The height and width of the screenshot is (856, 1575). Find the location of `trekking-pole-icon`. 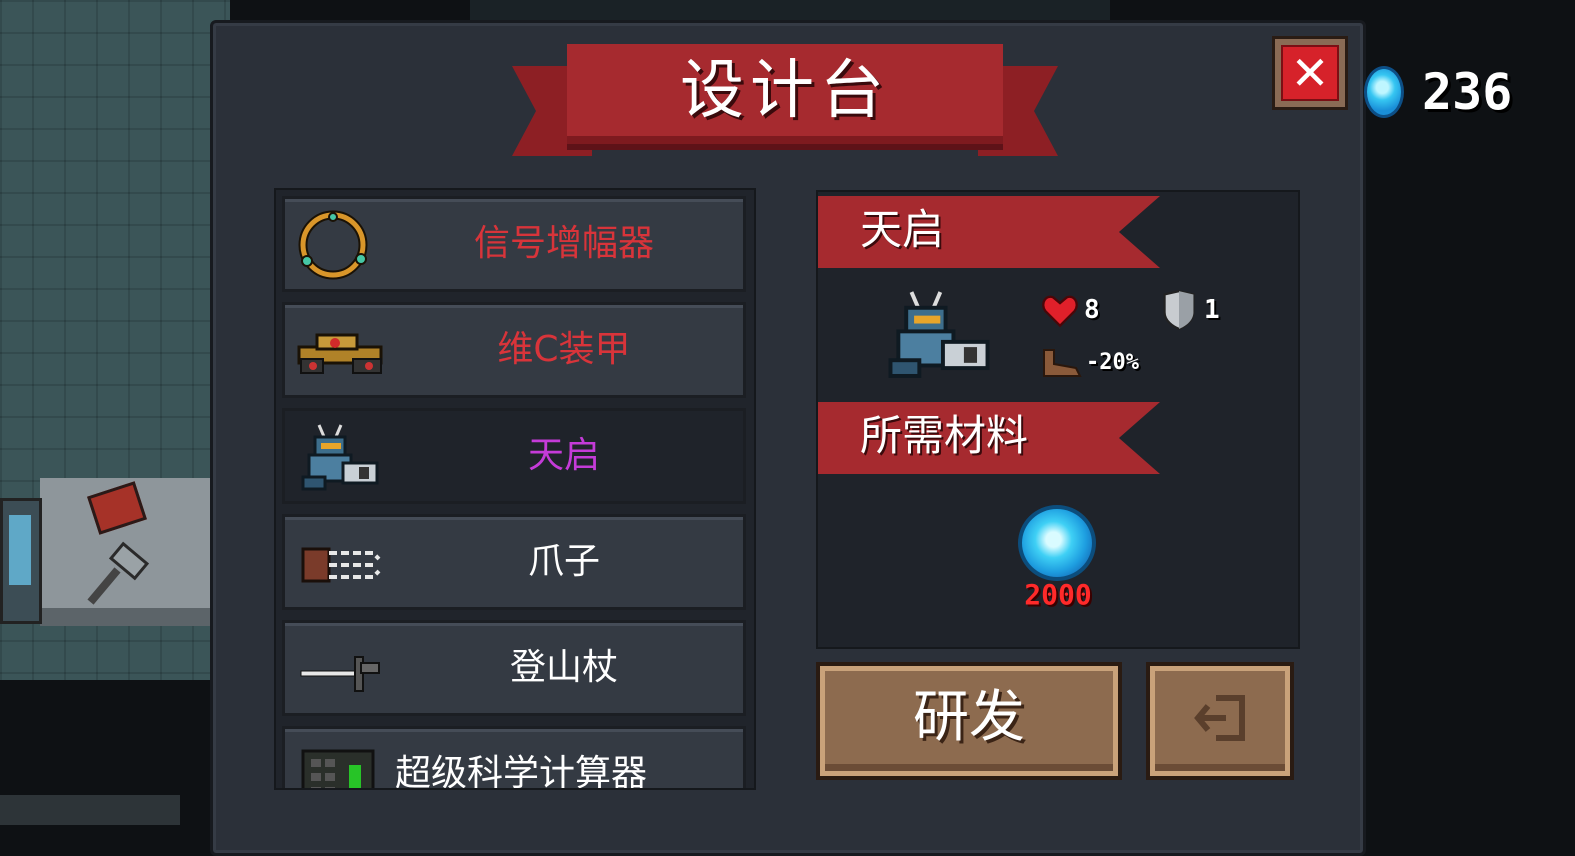

trekking-pole-icon is located at coordinates (340, 674).